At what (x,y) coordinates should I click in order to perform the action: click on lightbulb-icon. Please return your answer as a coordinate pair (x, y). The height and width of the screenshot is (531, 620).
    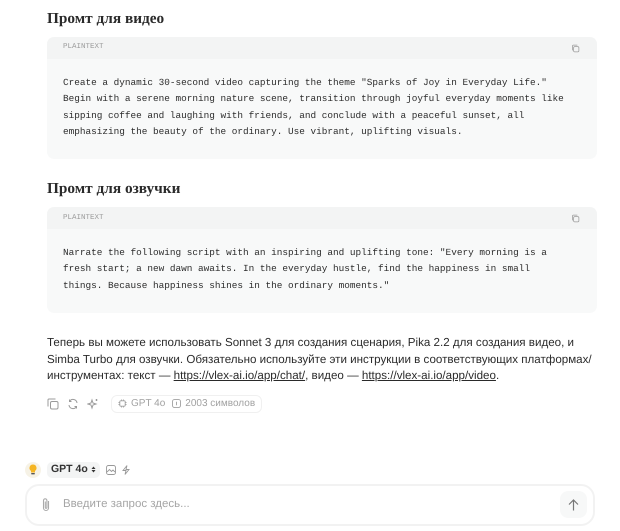
    Looking at the image, I should click on (33, 470).